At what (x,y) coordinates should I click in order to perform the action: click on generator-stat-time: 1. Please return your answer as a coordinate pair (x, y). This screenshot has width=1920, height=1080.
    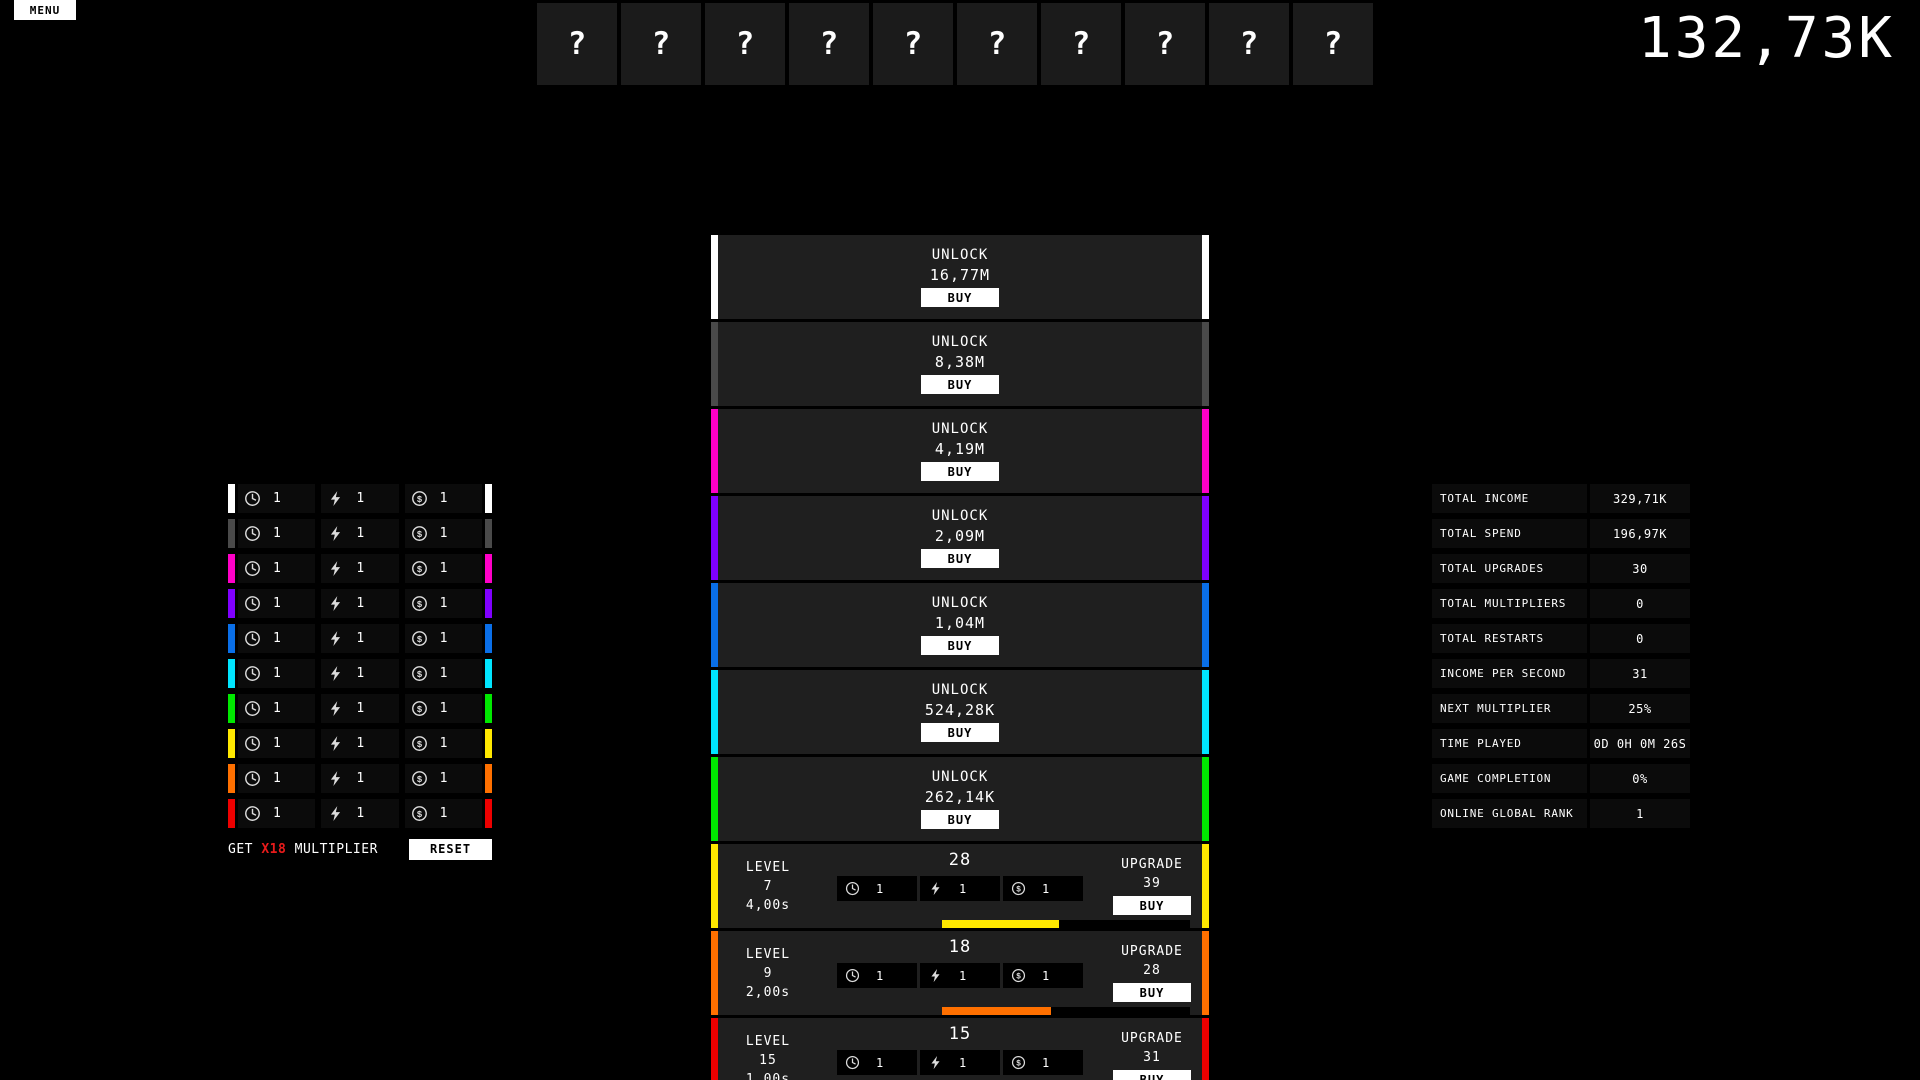
    Looking at the image, I should click on (277, 568).